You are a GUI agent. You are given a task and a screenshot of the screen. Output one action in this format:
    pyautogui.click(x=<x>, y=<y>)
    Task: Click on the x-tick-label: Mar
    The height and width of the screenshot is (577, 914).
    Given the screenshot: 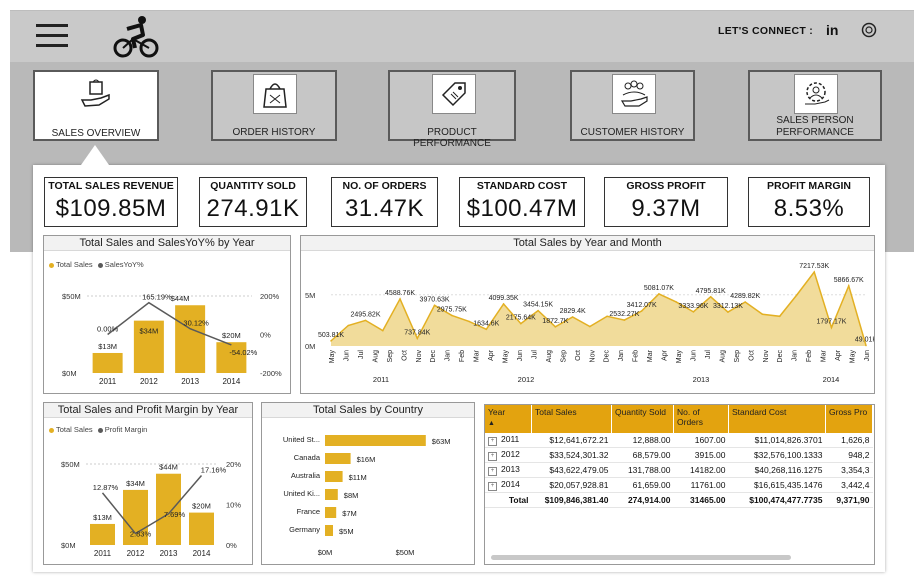 What is the action you would take?
    pyautogui.click(x=650, y=355)
    